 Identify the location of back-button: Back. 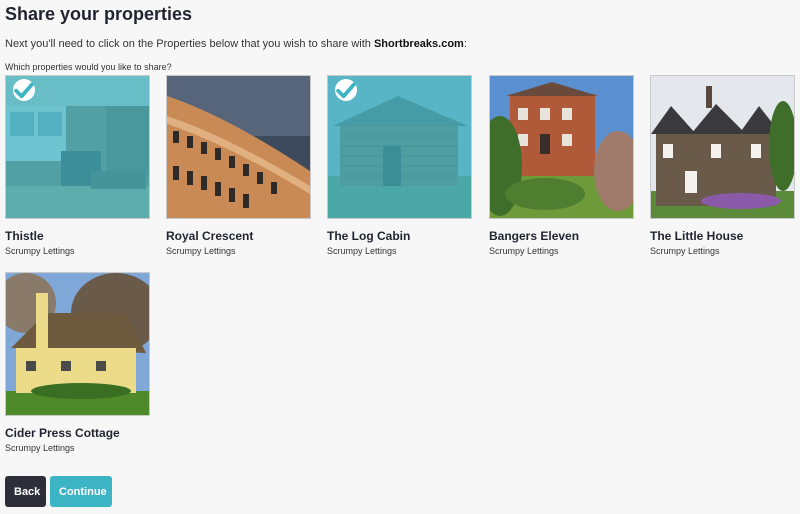
(25, 491).